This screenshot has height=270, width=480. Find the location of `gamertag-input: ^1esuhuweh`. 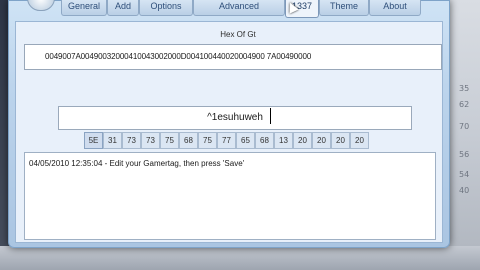

gamertag-input: ^1esuhuweh is located at coordinates (235, 118).